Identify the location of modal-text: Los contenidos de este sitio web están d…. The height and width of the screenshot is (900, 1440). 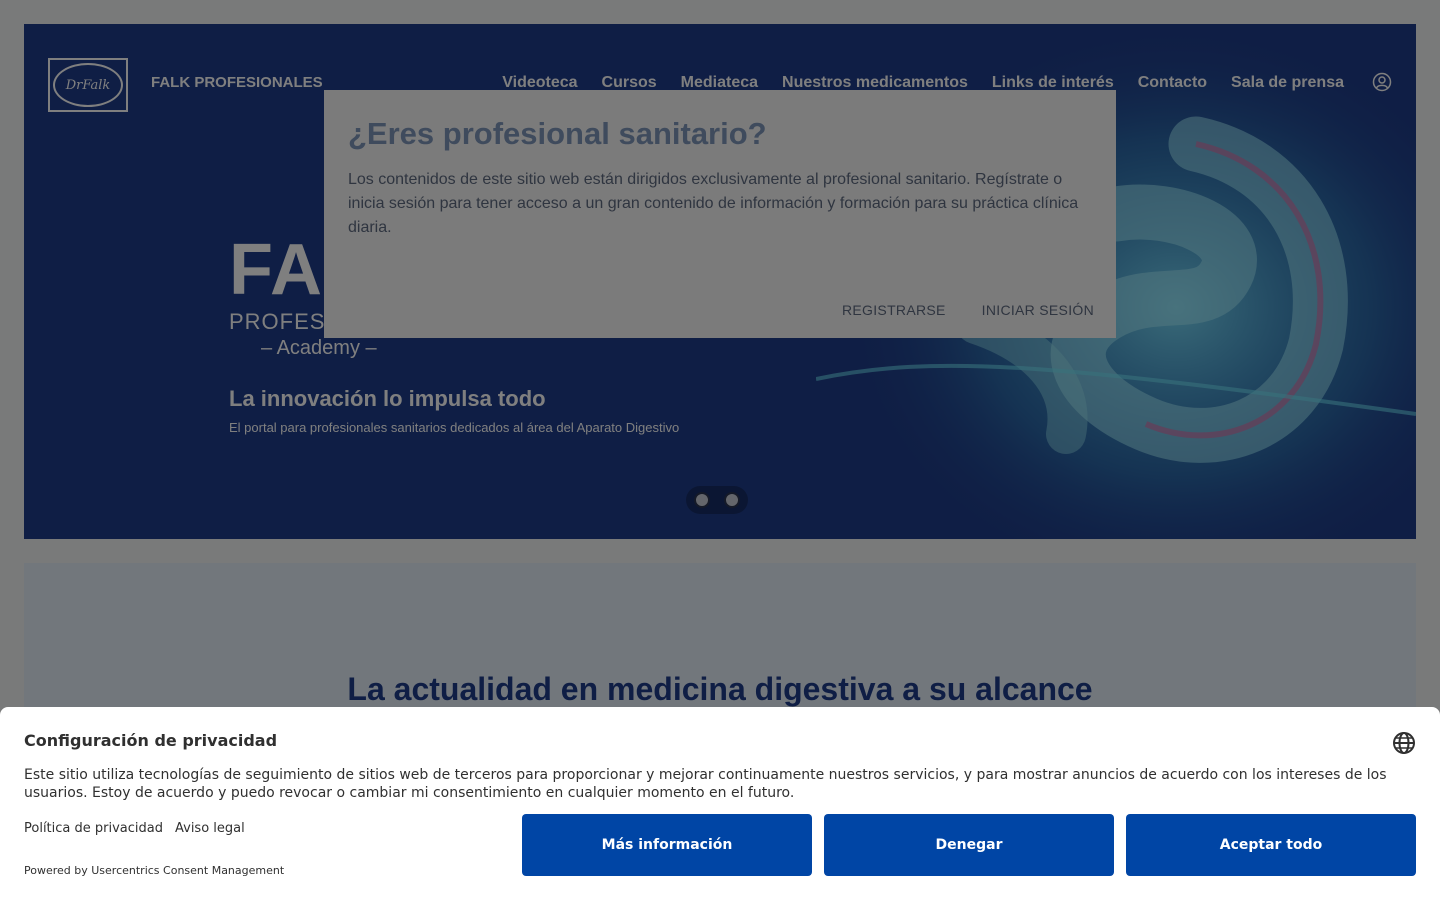
(713, 203).